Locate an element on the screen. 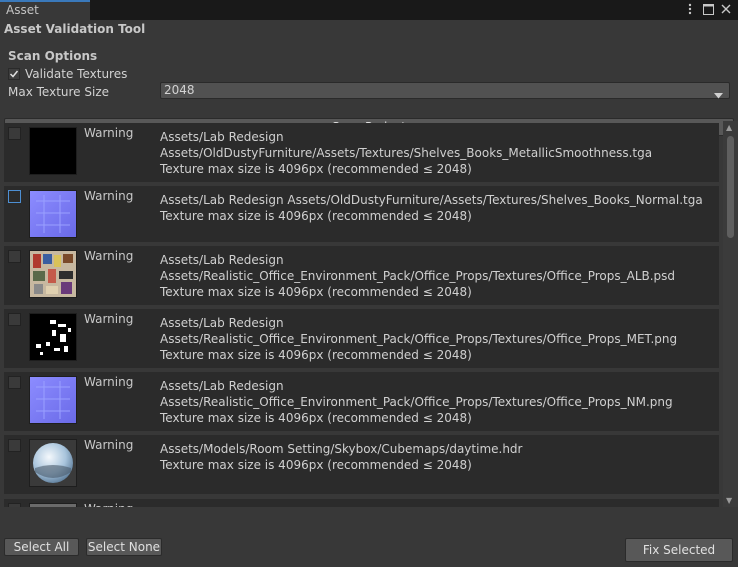 This screenshot has width=738, height=567. scrollbar-thumb is located at coordinates (730, 187).